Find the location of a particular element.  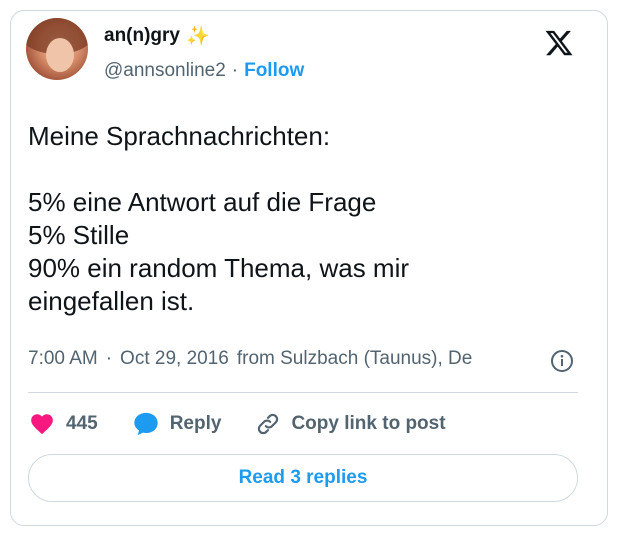

reply-button: Reply is located at coordinates (177, 424).